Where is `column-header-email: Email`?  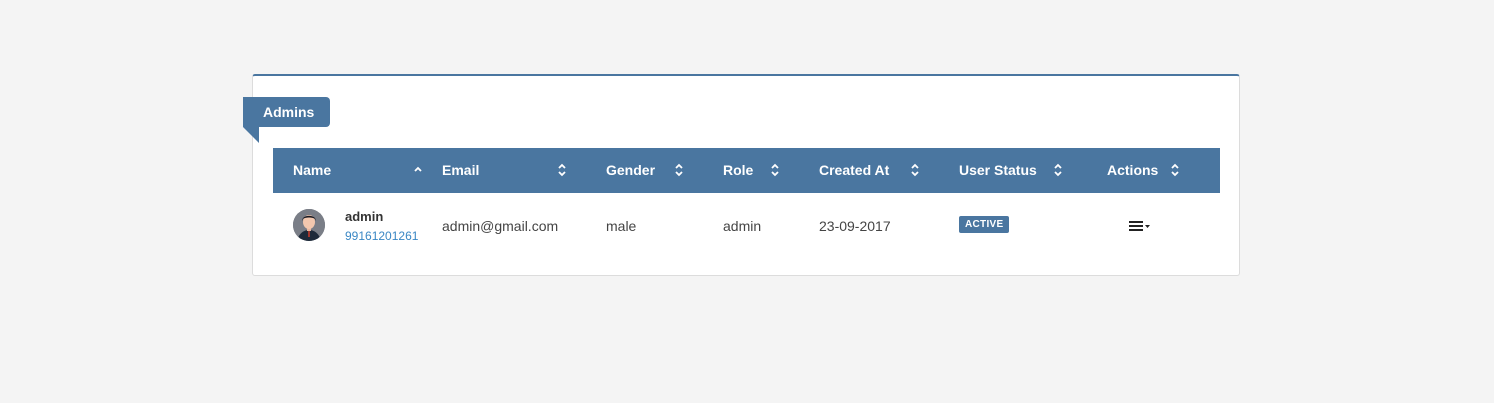
column-header-email: Email is located at coordinates (524, 170).